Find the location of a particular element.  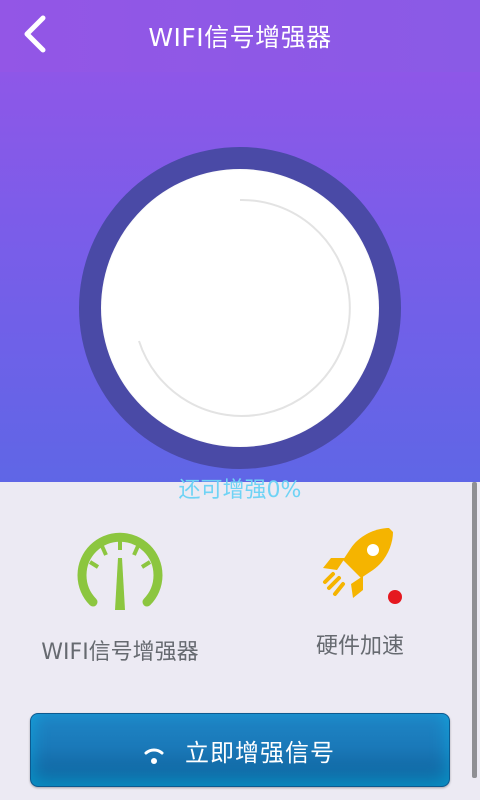

dial-progress-arc is located at coordinates (244, 307).